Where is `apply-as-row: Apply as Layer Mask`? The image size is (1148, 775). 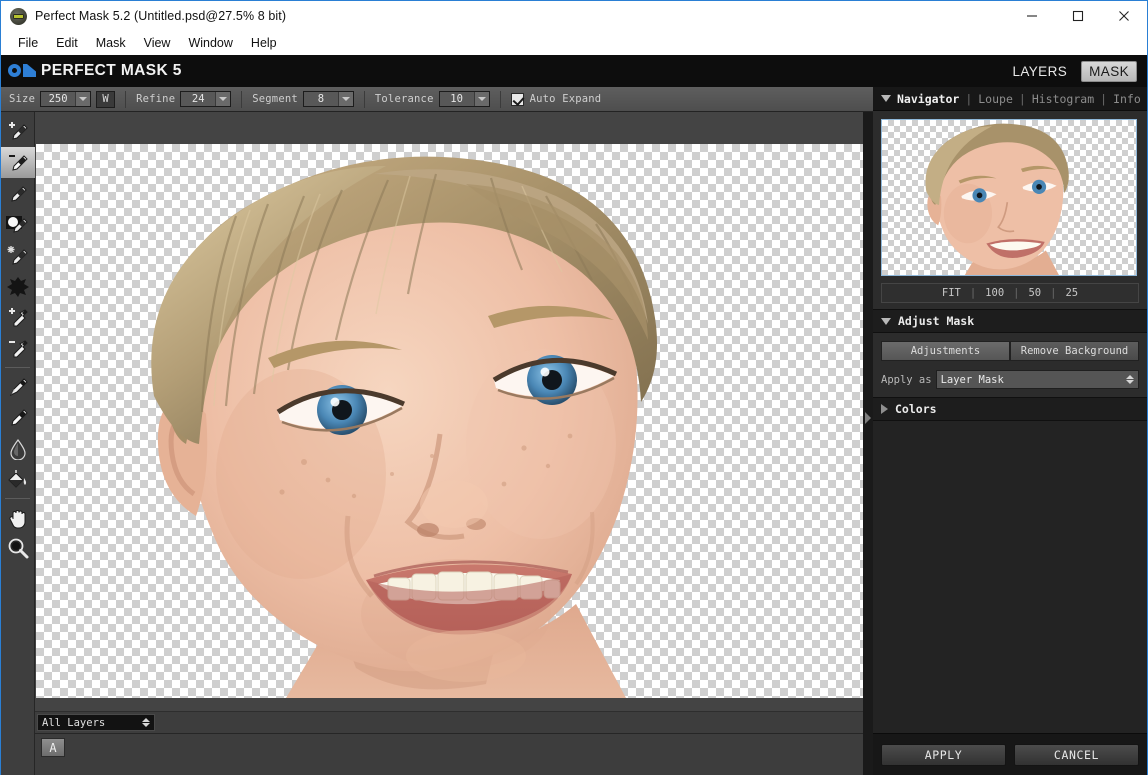 apply-as-row: Apply as Layer Mask is located at coordinates (1010, 379).